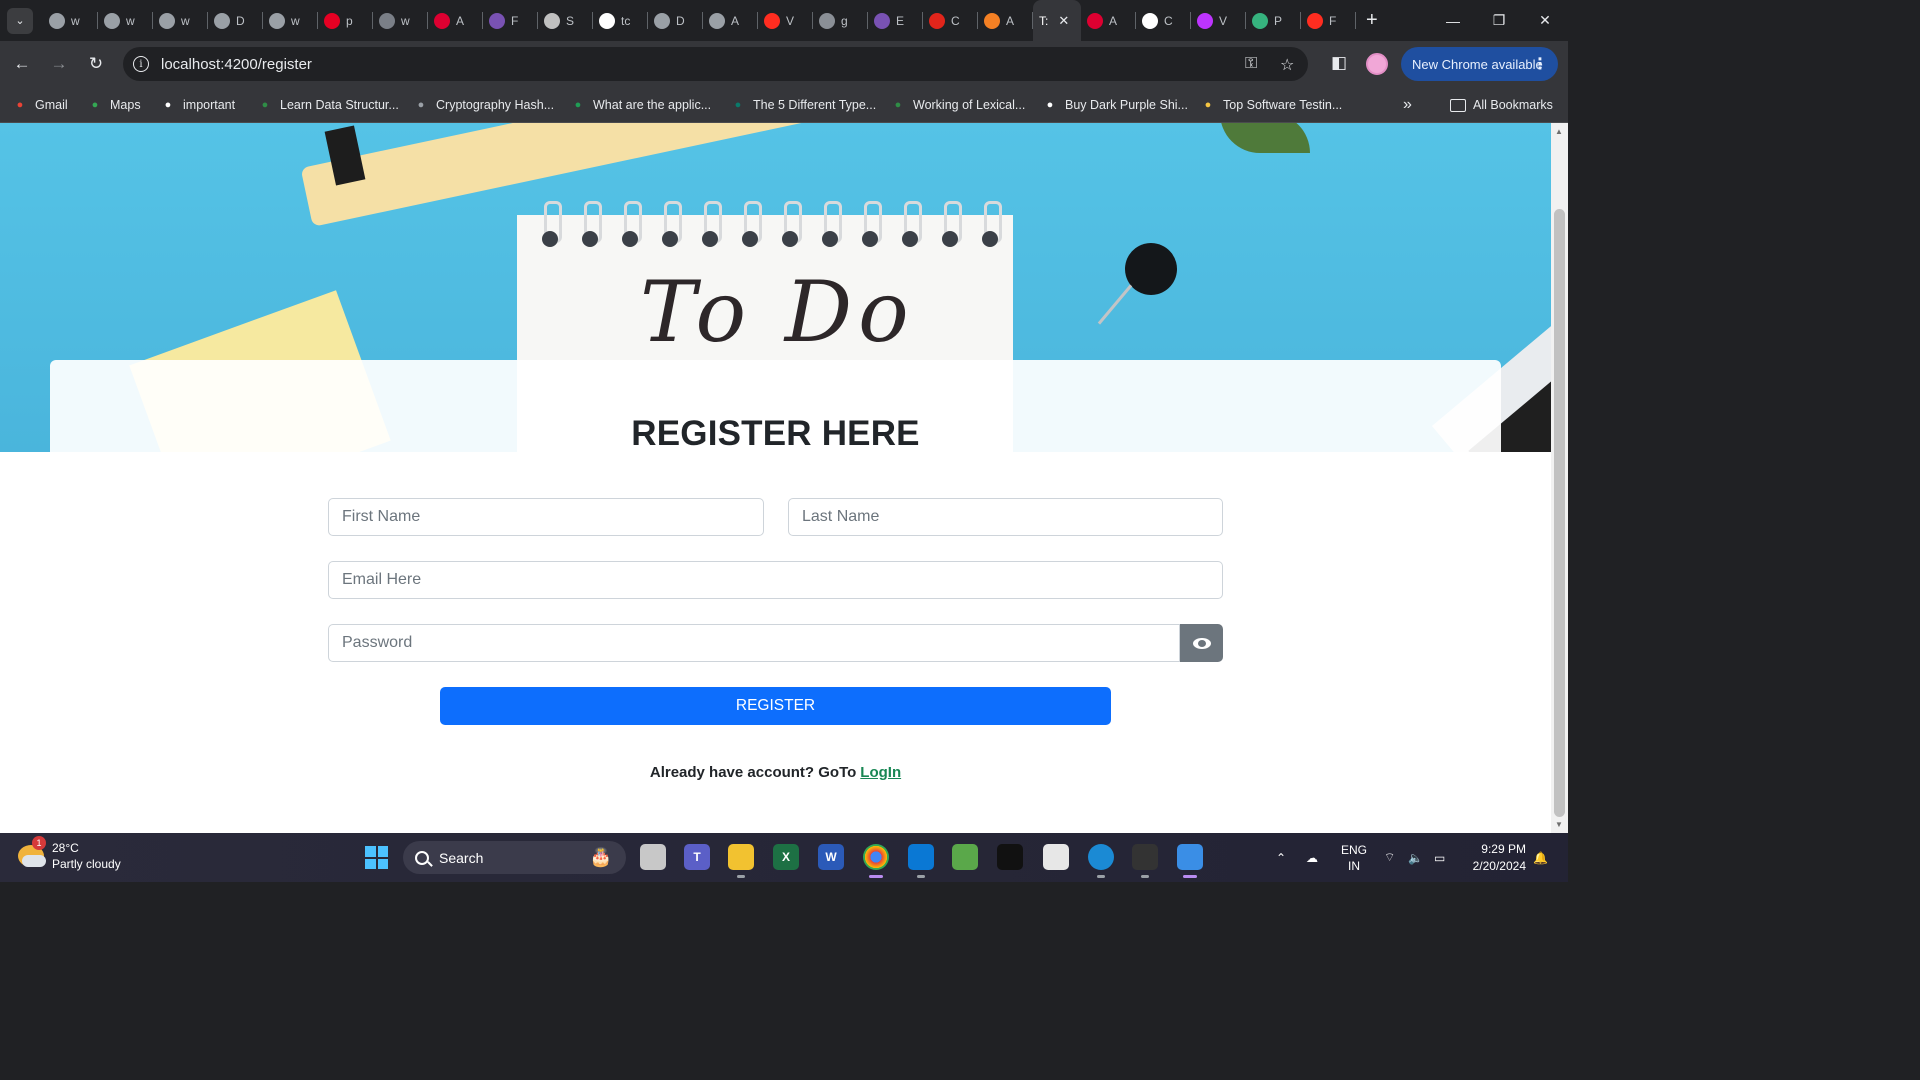 The height and width of the screenshot is (1080, 1920). I want to click on bookmark-star-icon: ☆, so click(1287, 65).